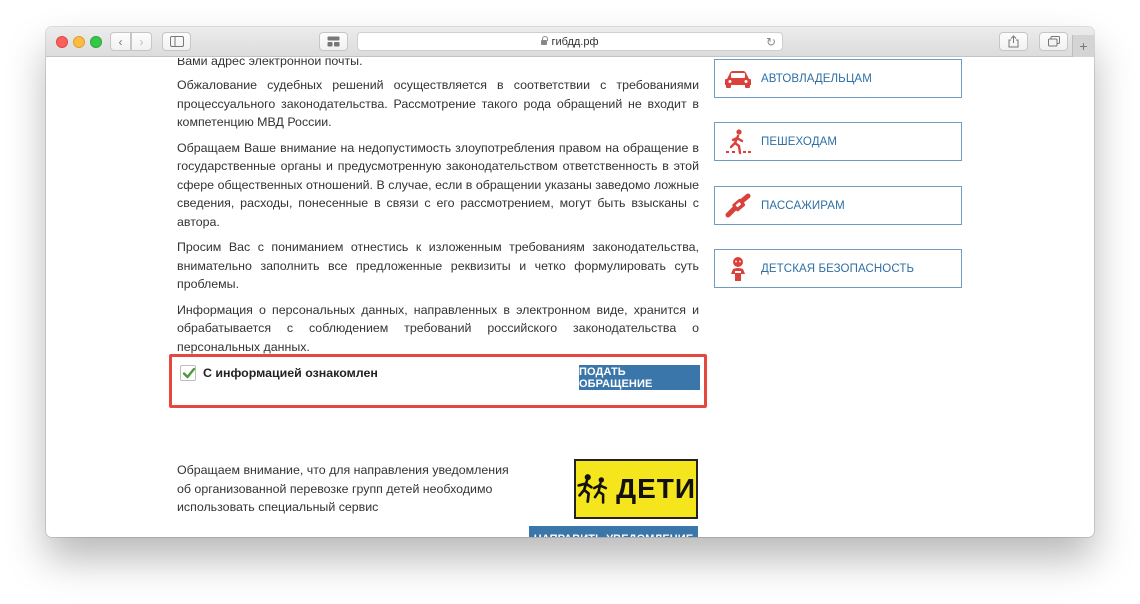 This screenshot has width=1140, height=604. I want to click on sidebar-item-label: АВТОВЛАДЕЛЬЦАМ, so click(816, 78).